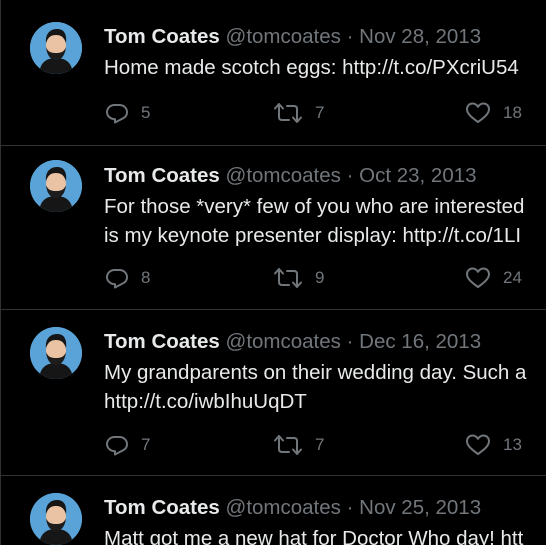 This screenshot has width=546, height=545. What do you see at coordinates (420, 341) in the screenshot?
I see `tweet-date: Dec 16, 2013` at bounding box center [420, 341].